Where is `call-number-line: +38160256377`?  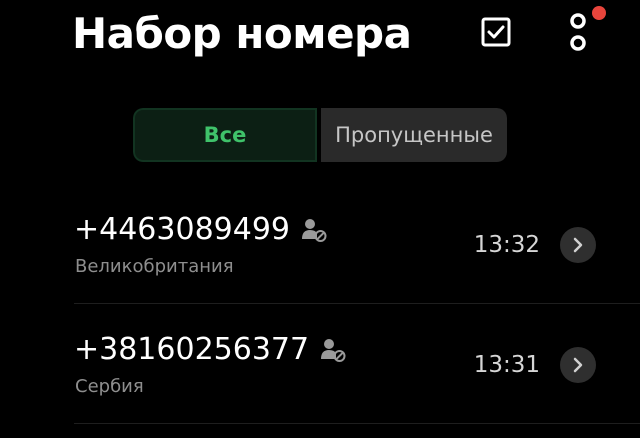
call-number-line: +38160256377 is located at coordinates (210, 350).